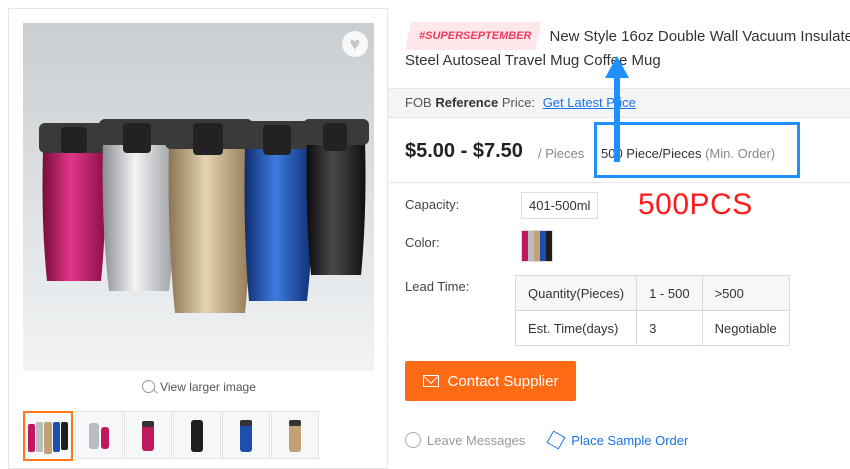  Describe the element at coordinates (537, 246) in the screenshot. I see `color-swatch` at that location.